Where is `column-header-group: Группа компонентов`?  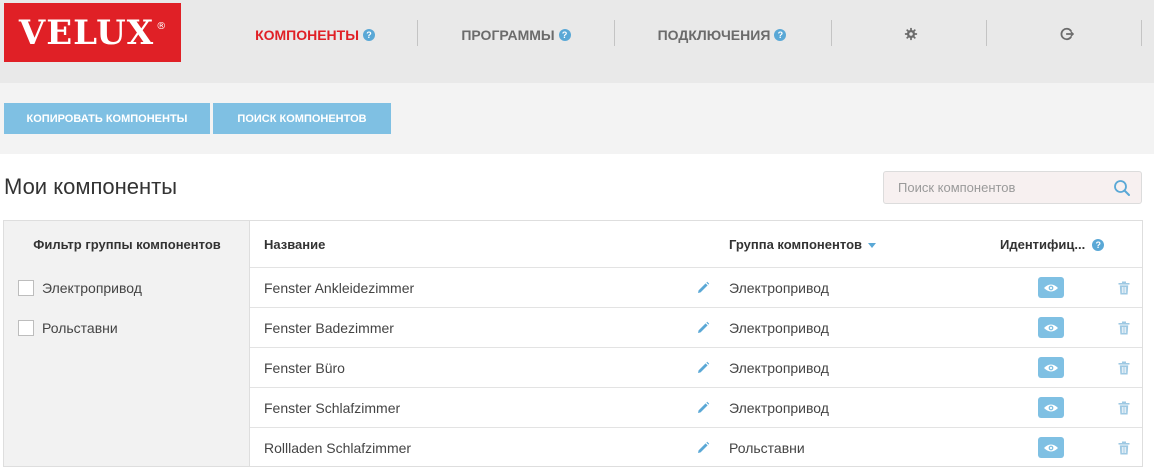 column-header-group: Группа компонентов is located at coordinates (802, 244).